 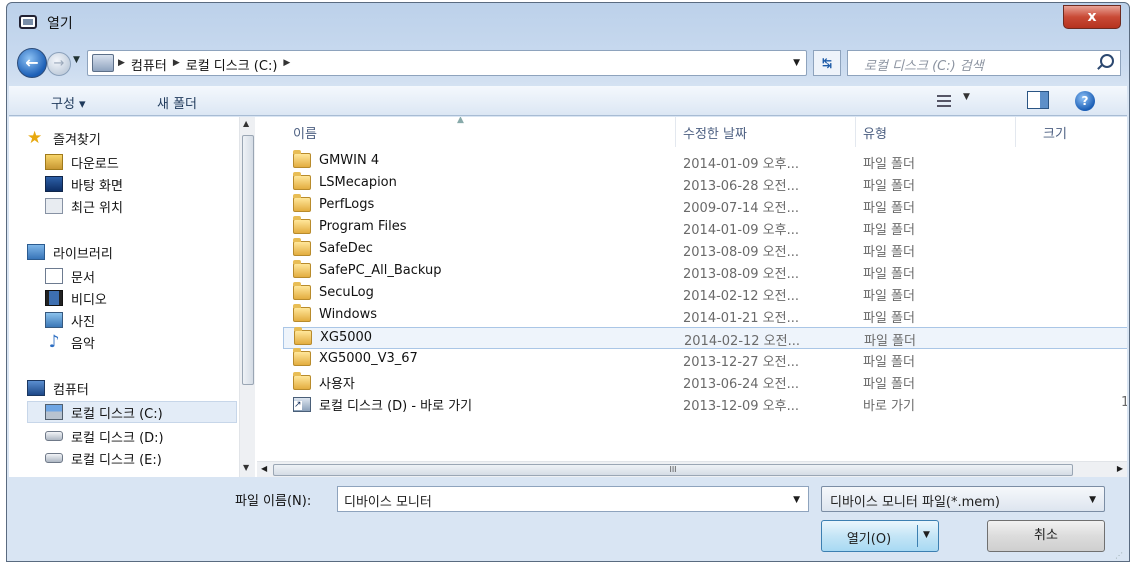 What do you see at coordinates (1107, 61) in the screenshot?
I see `search-icon` at bounding box center [1107, 61].